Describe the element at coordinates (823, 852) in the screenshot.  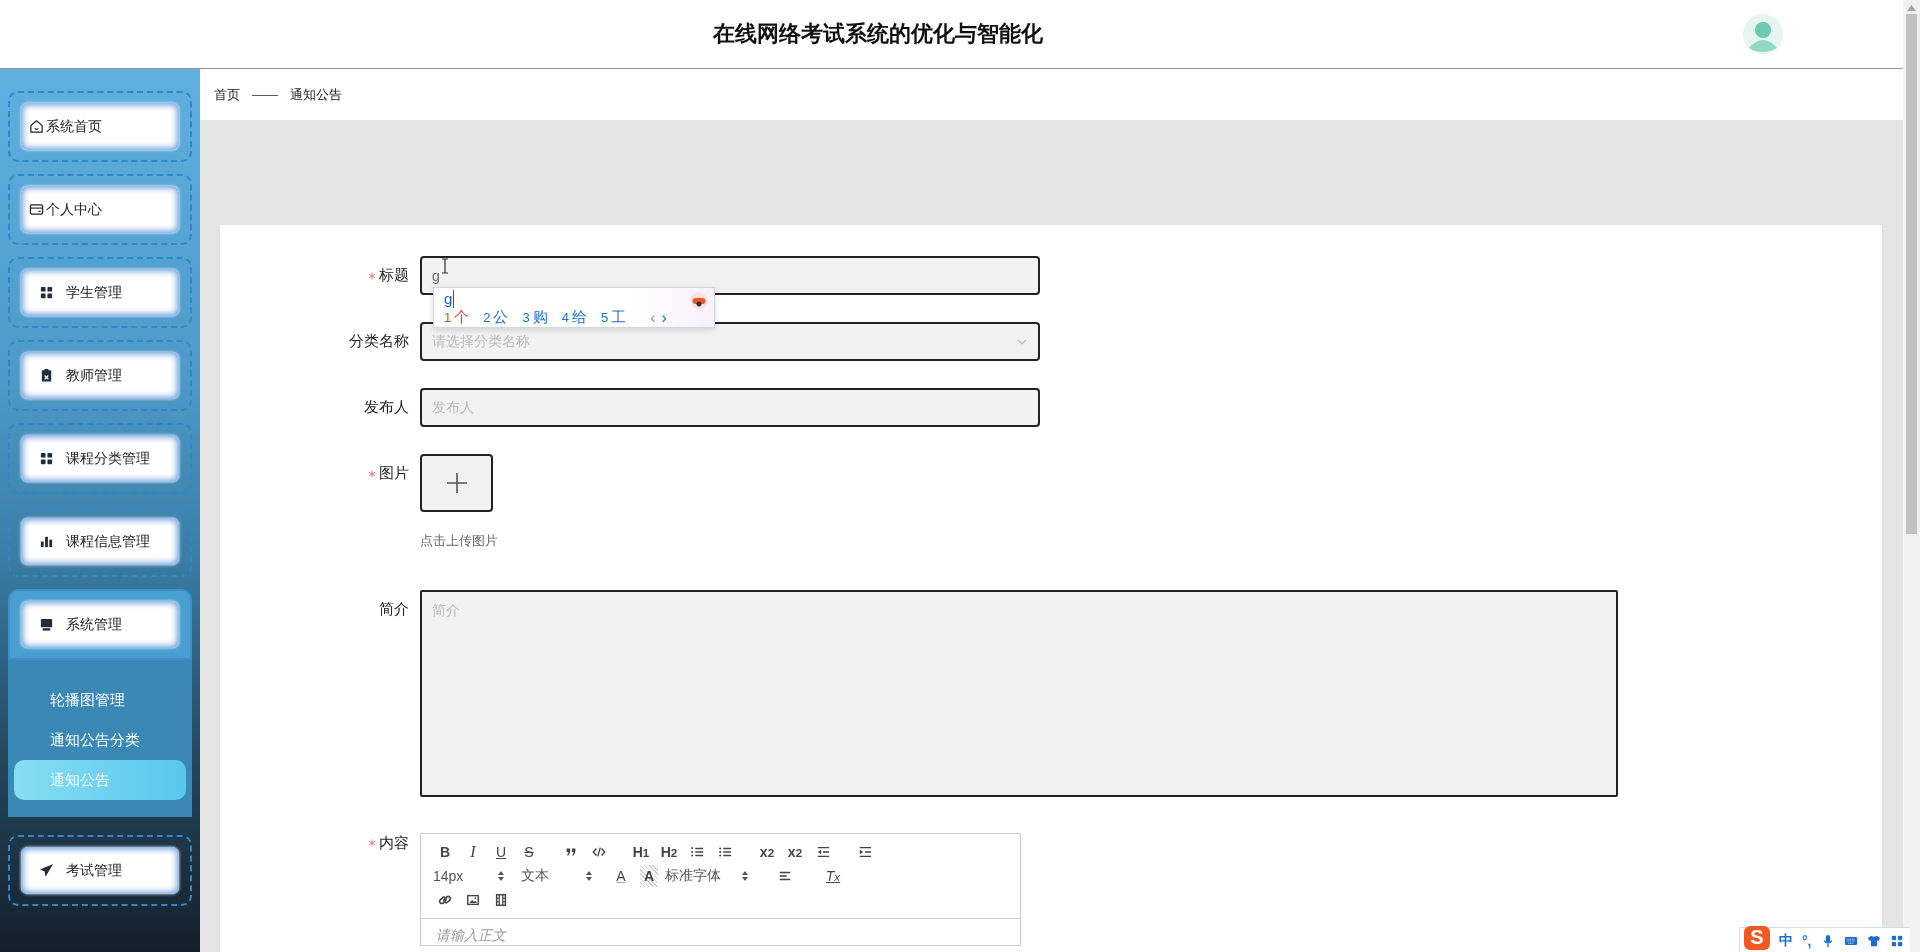
I see `outdent-icon` at that location.